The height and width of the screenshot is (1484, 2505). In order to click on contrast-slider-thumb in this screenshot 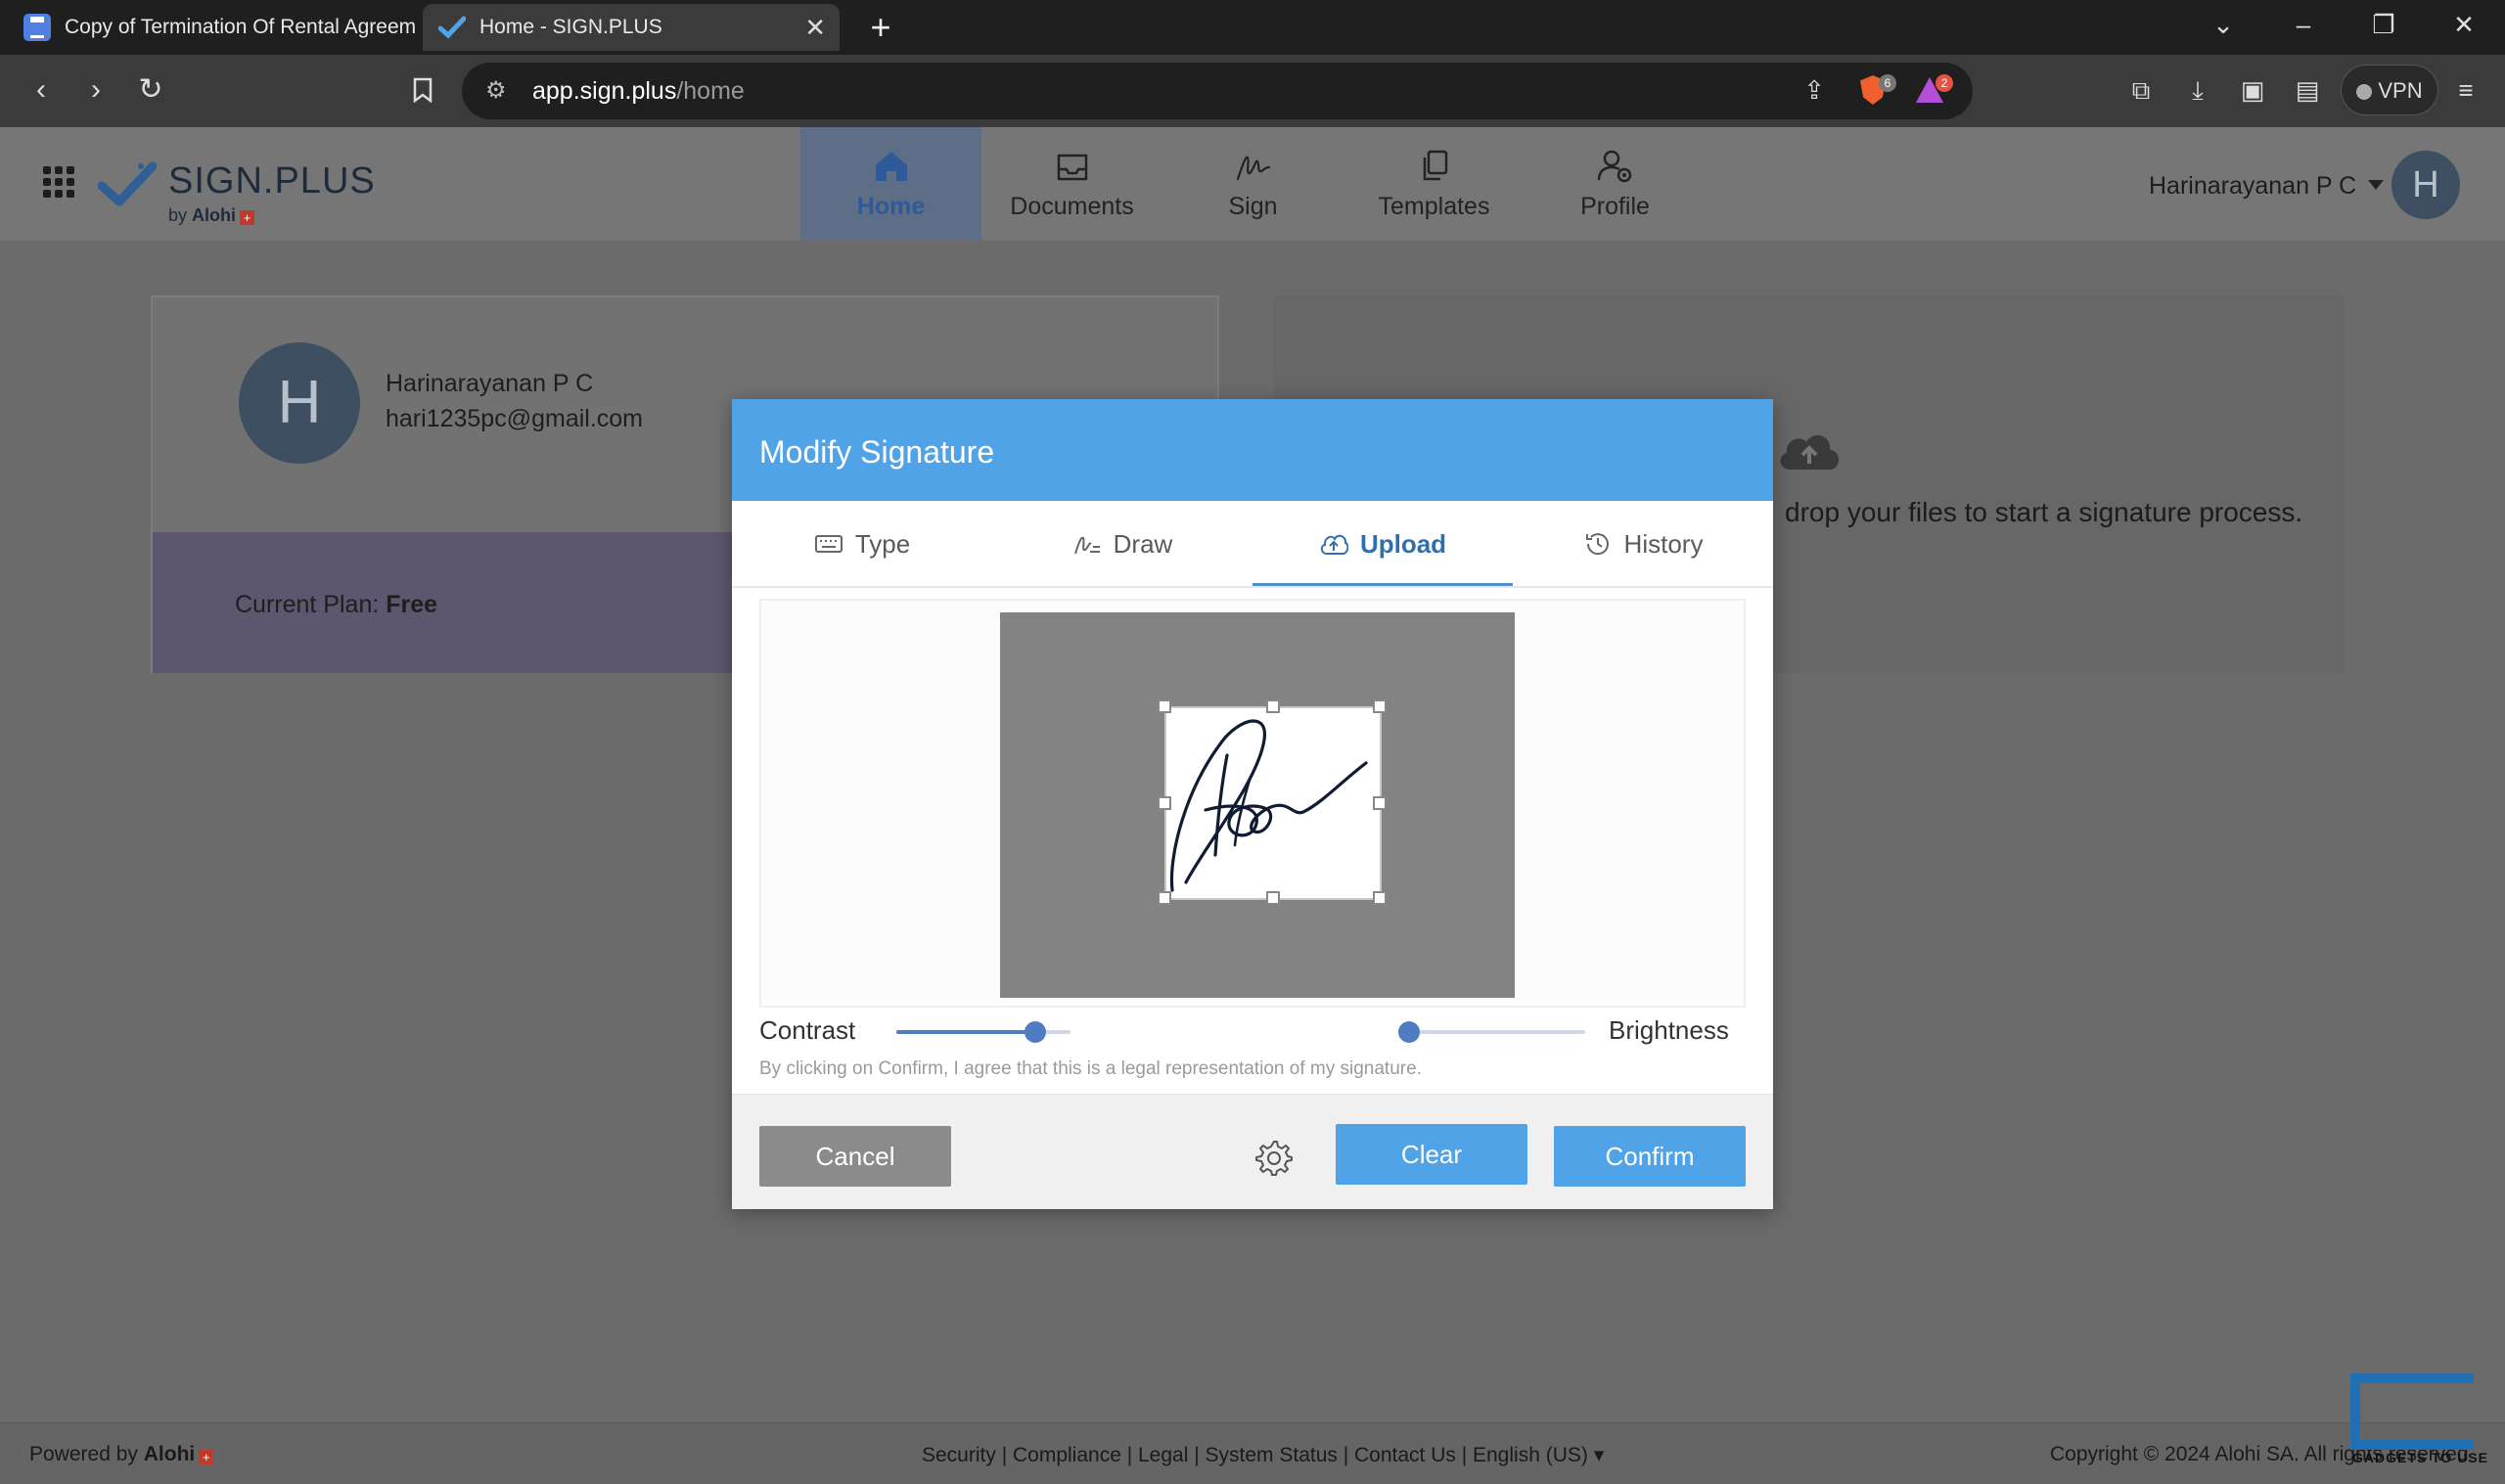, I will do `click(1035, 1032)`.